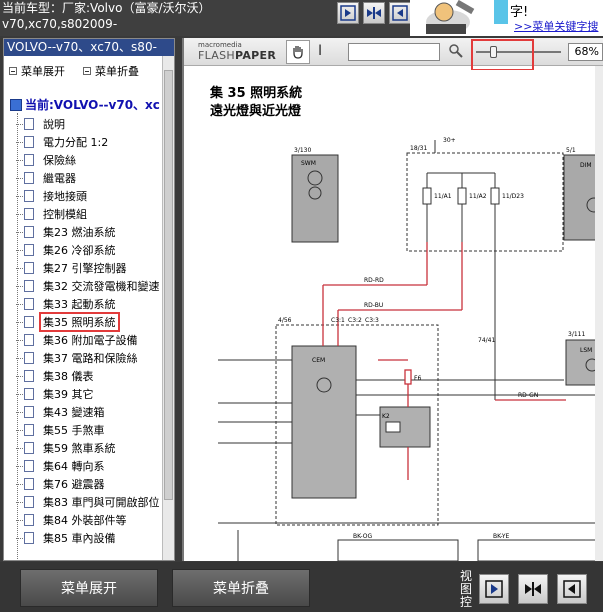 This screenshot has height=612, width=603. I want to click on tree-item: 集36 附加電子設備, so click(77, 340).